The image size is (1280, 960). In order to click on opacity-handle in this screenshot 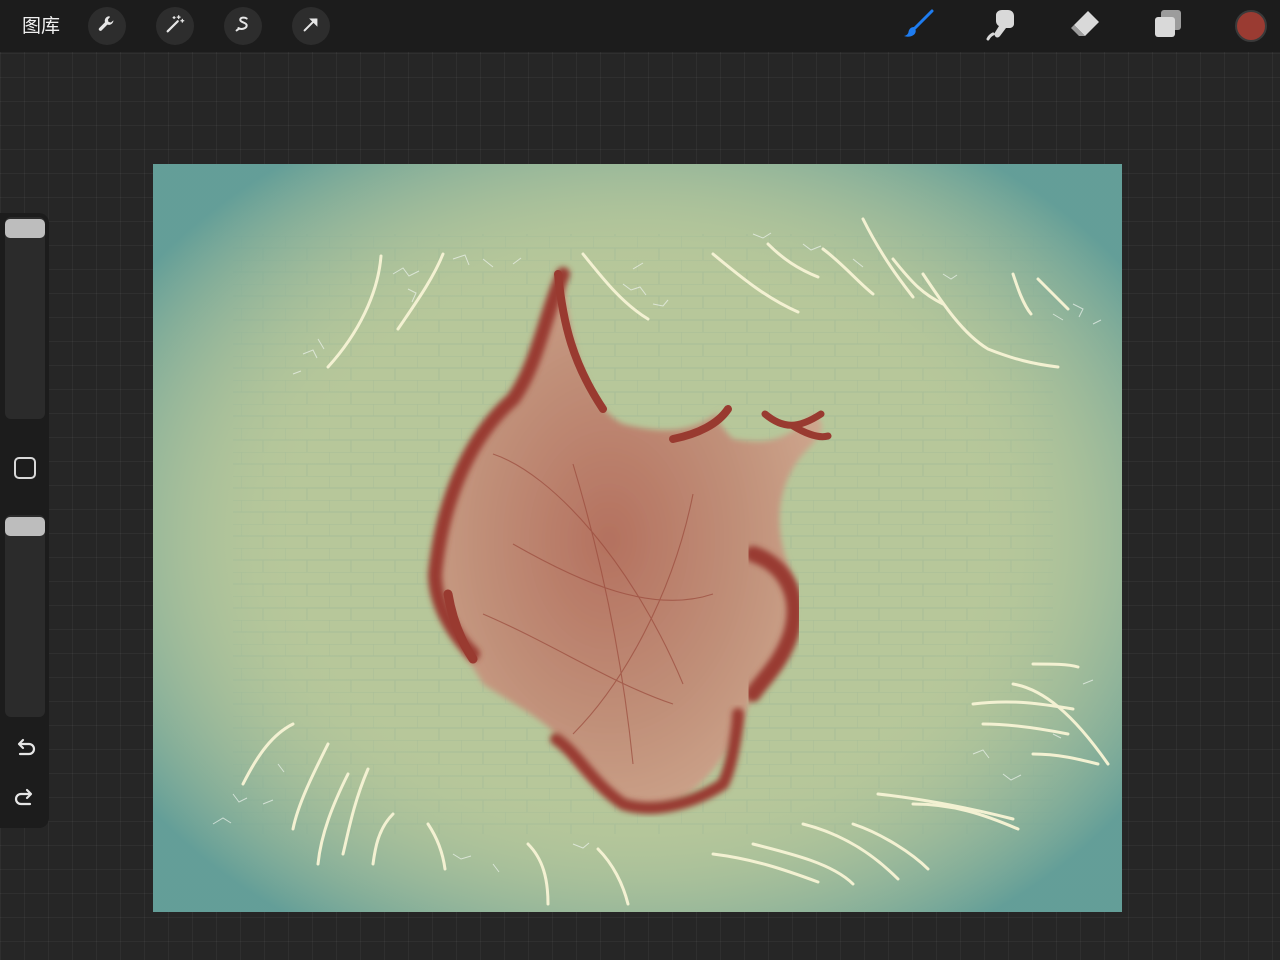, I will do `click(25, 526)`.